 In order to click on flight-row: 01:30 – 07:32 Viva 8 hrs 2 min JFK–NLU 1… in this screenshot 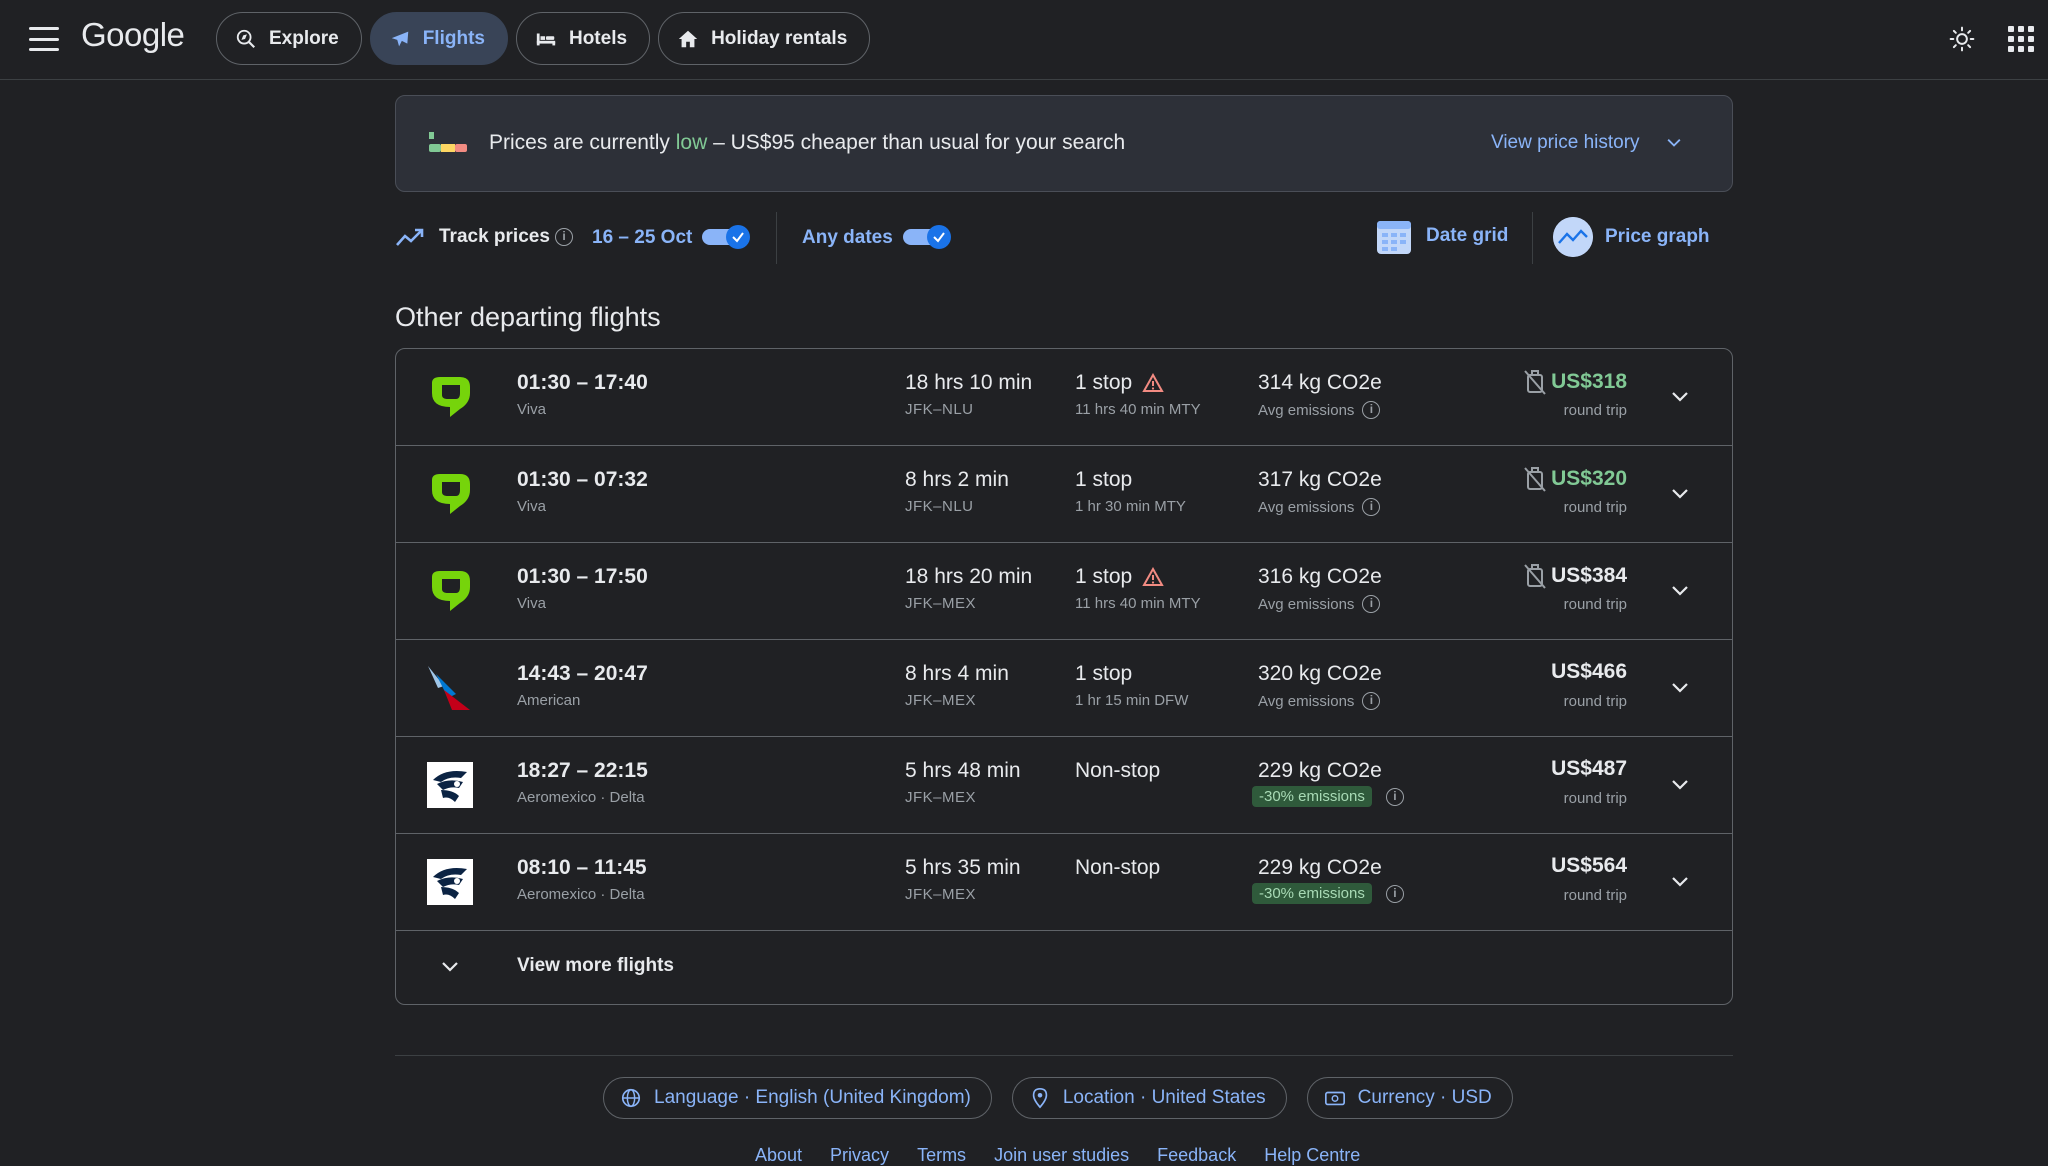, I will do `click(1064, 494)`.